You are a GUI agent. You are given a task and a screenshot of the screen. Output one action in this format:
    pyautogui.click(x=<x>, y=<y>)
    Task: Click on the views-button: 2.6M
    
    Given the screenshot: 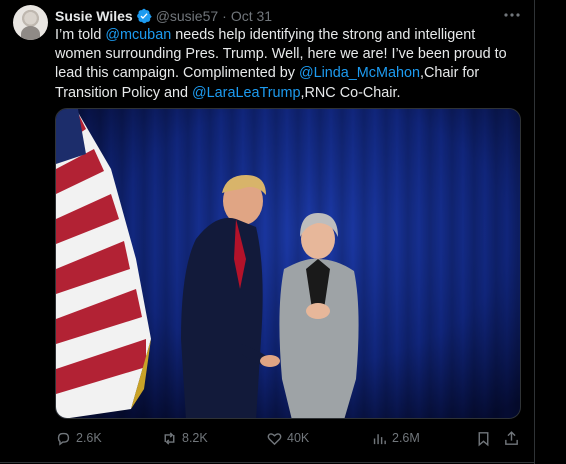 What is the action you would take?
    pyautogui.click(x=395, y=438)
    